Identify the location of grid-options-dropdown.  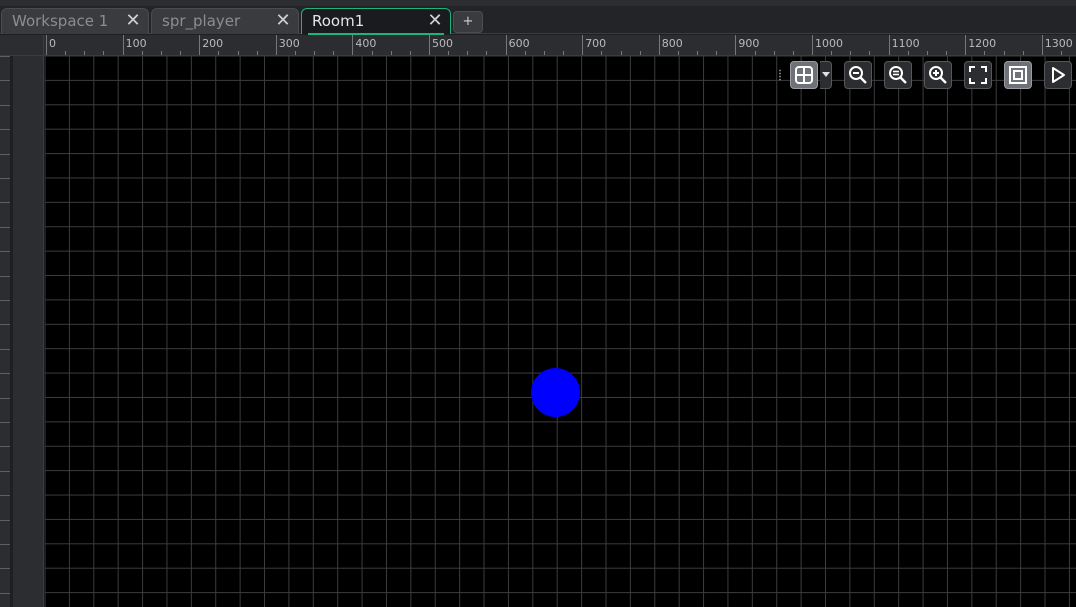
(826, 75).